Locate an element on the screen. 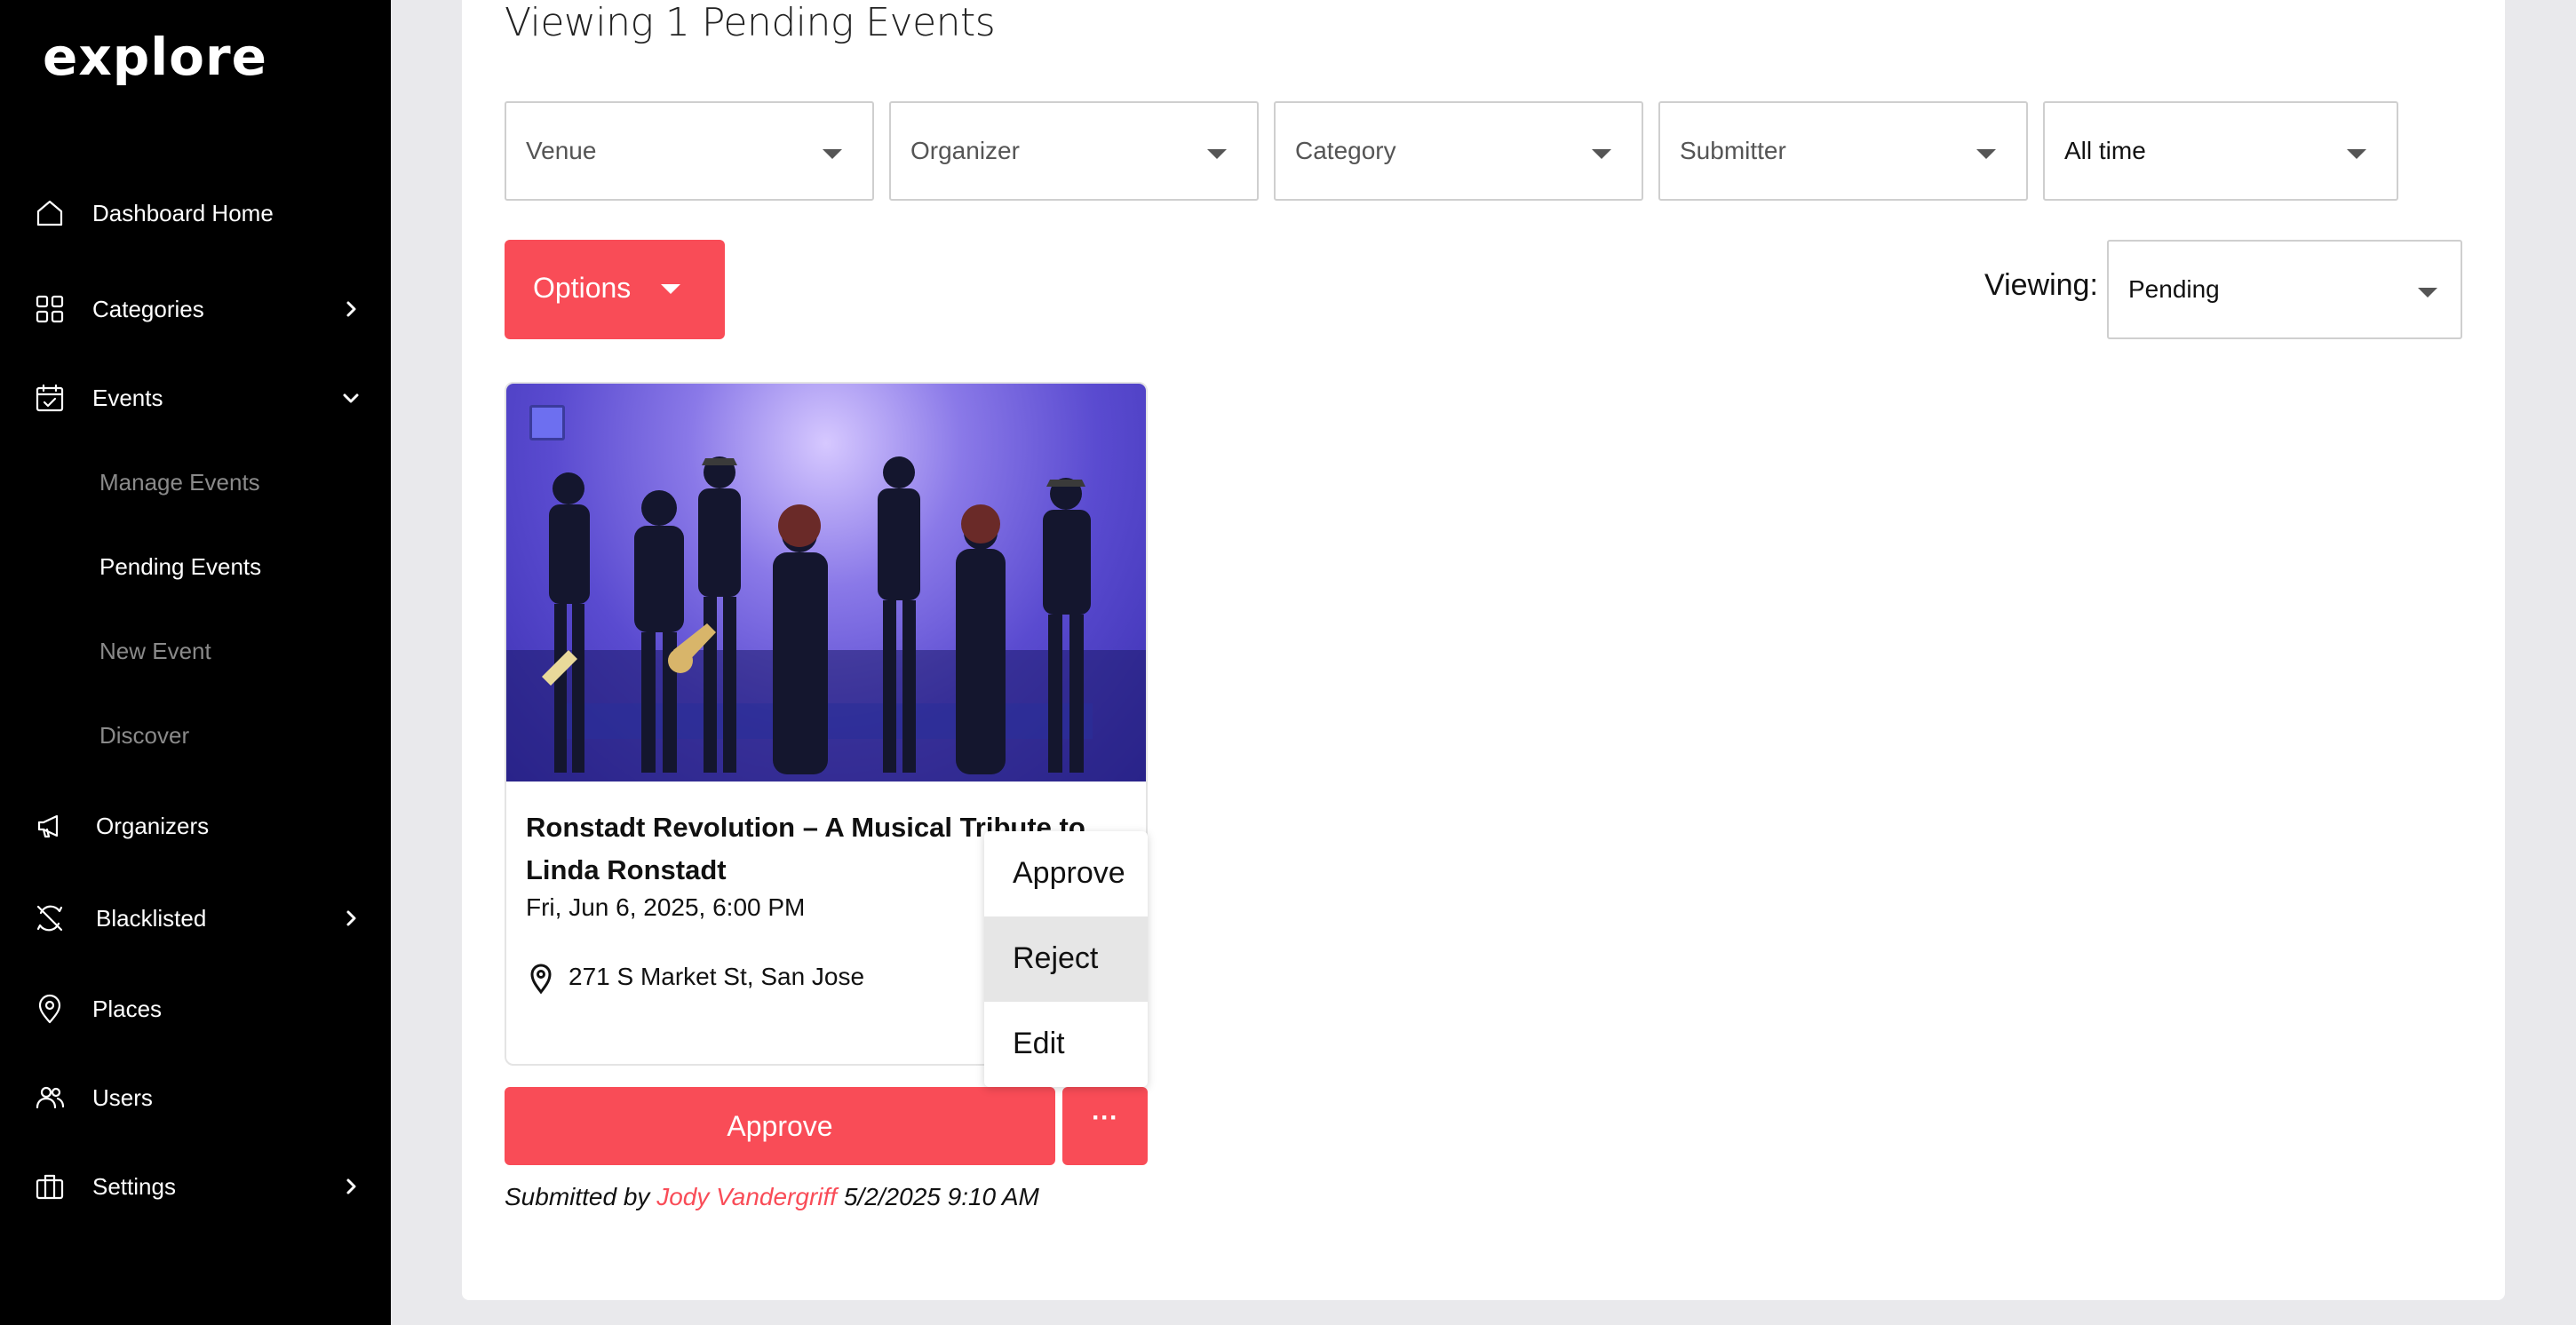  options-label: Options is located at coordinates (582, 288).